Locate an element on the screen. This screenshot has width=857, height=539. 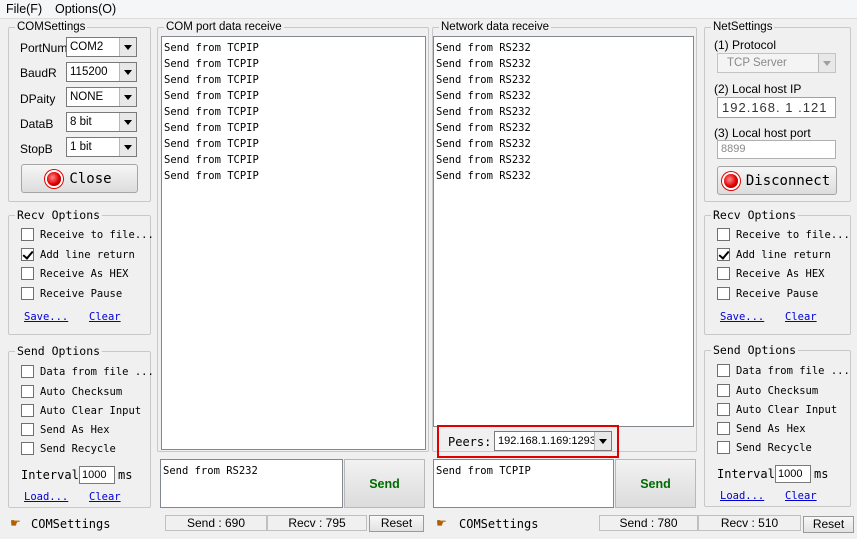
right-interval-label: Interval is located at coordinates (746, 474).